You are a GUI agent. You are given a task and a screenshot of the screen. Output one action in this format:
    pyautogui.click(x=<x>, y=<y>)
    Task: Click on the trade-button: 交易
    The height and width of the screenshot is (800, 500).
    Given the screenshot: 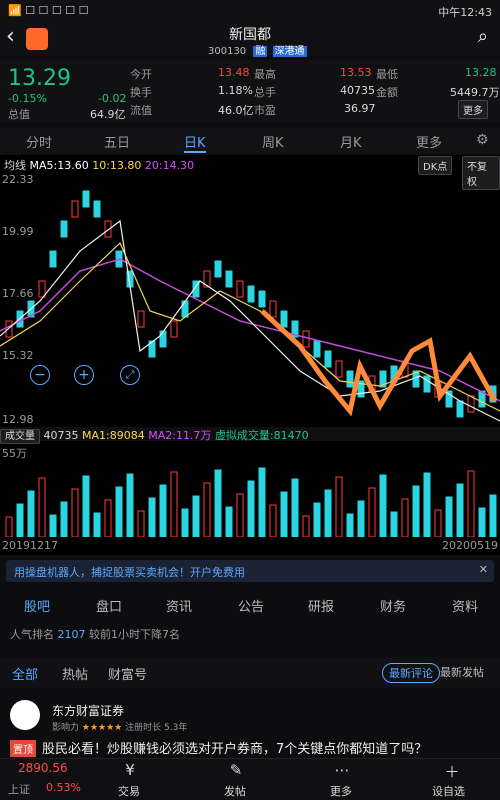 What is the action you would take?
    pyautogui.click(x=129, y=791)
    